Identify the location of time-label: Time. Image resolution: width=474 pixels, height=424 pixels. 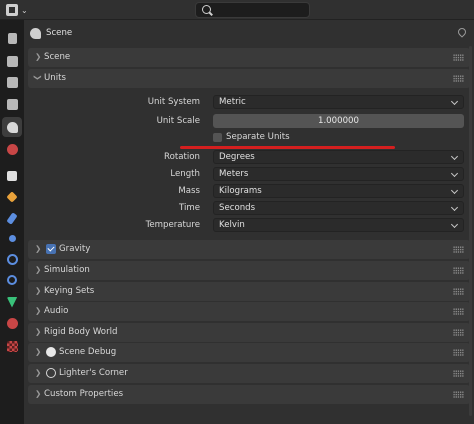
(189, 208).